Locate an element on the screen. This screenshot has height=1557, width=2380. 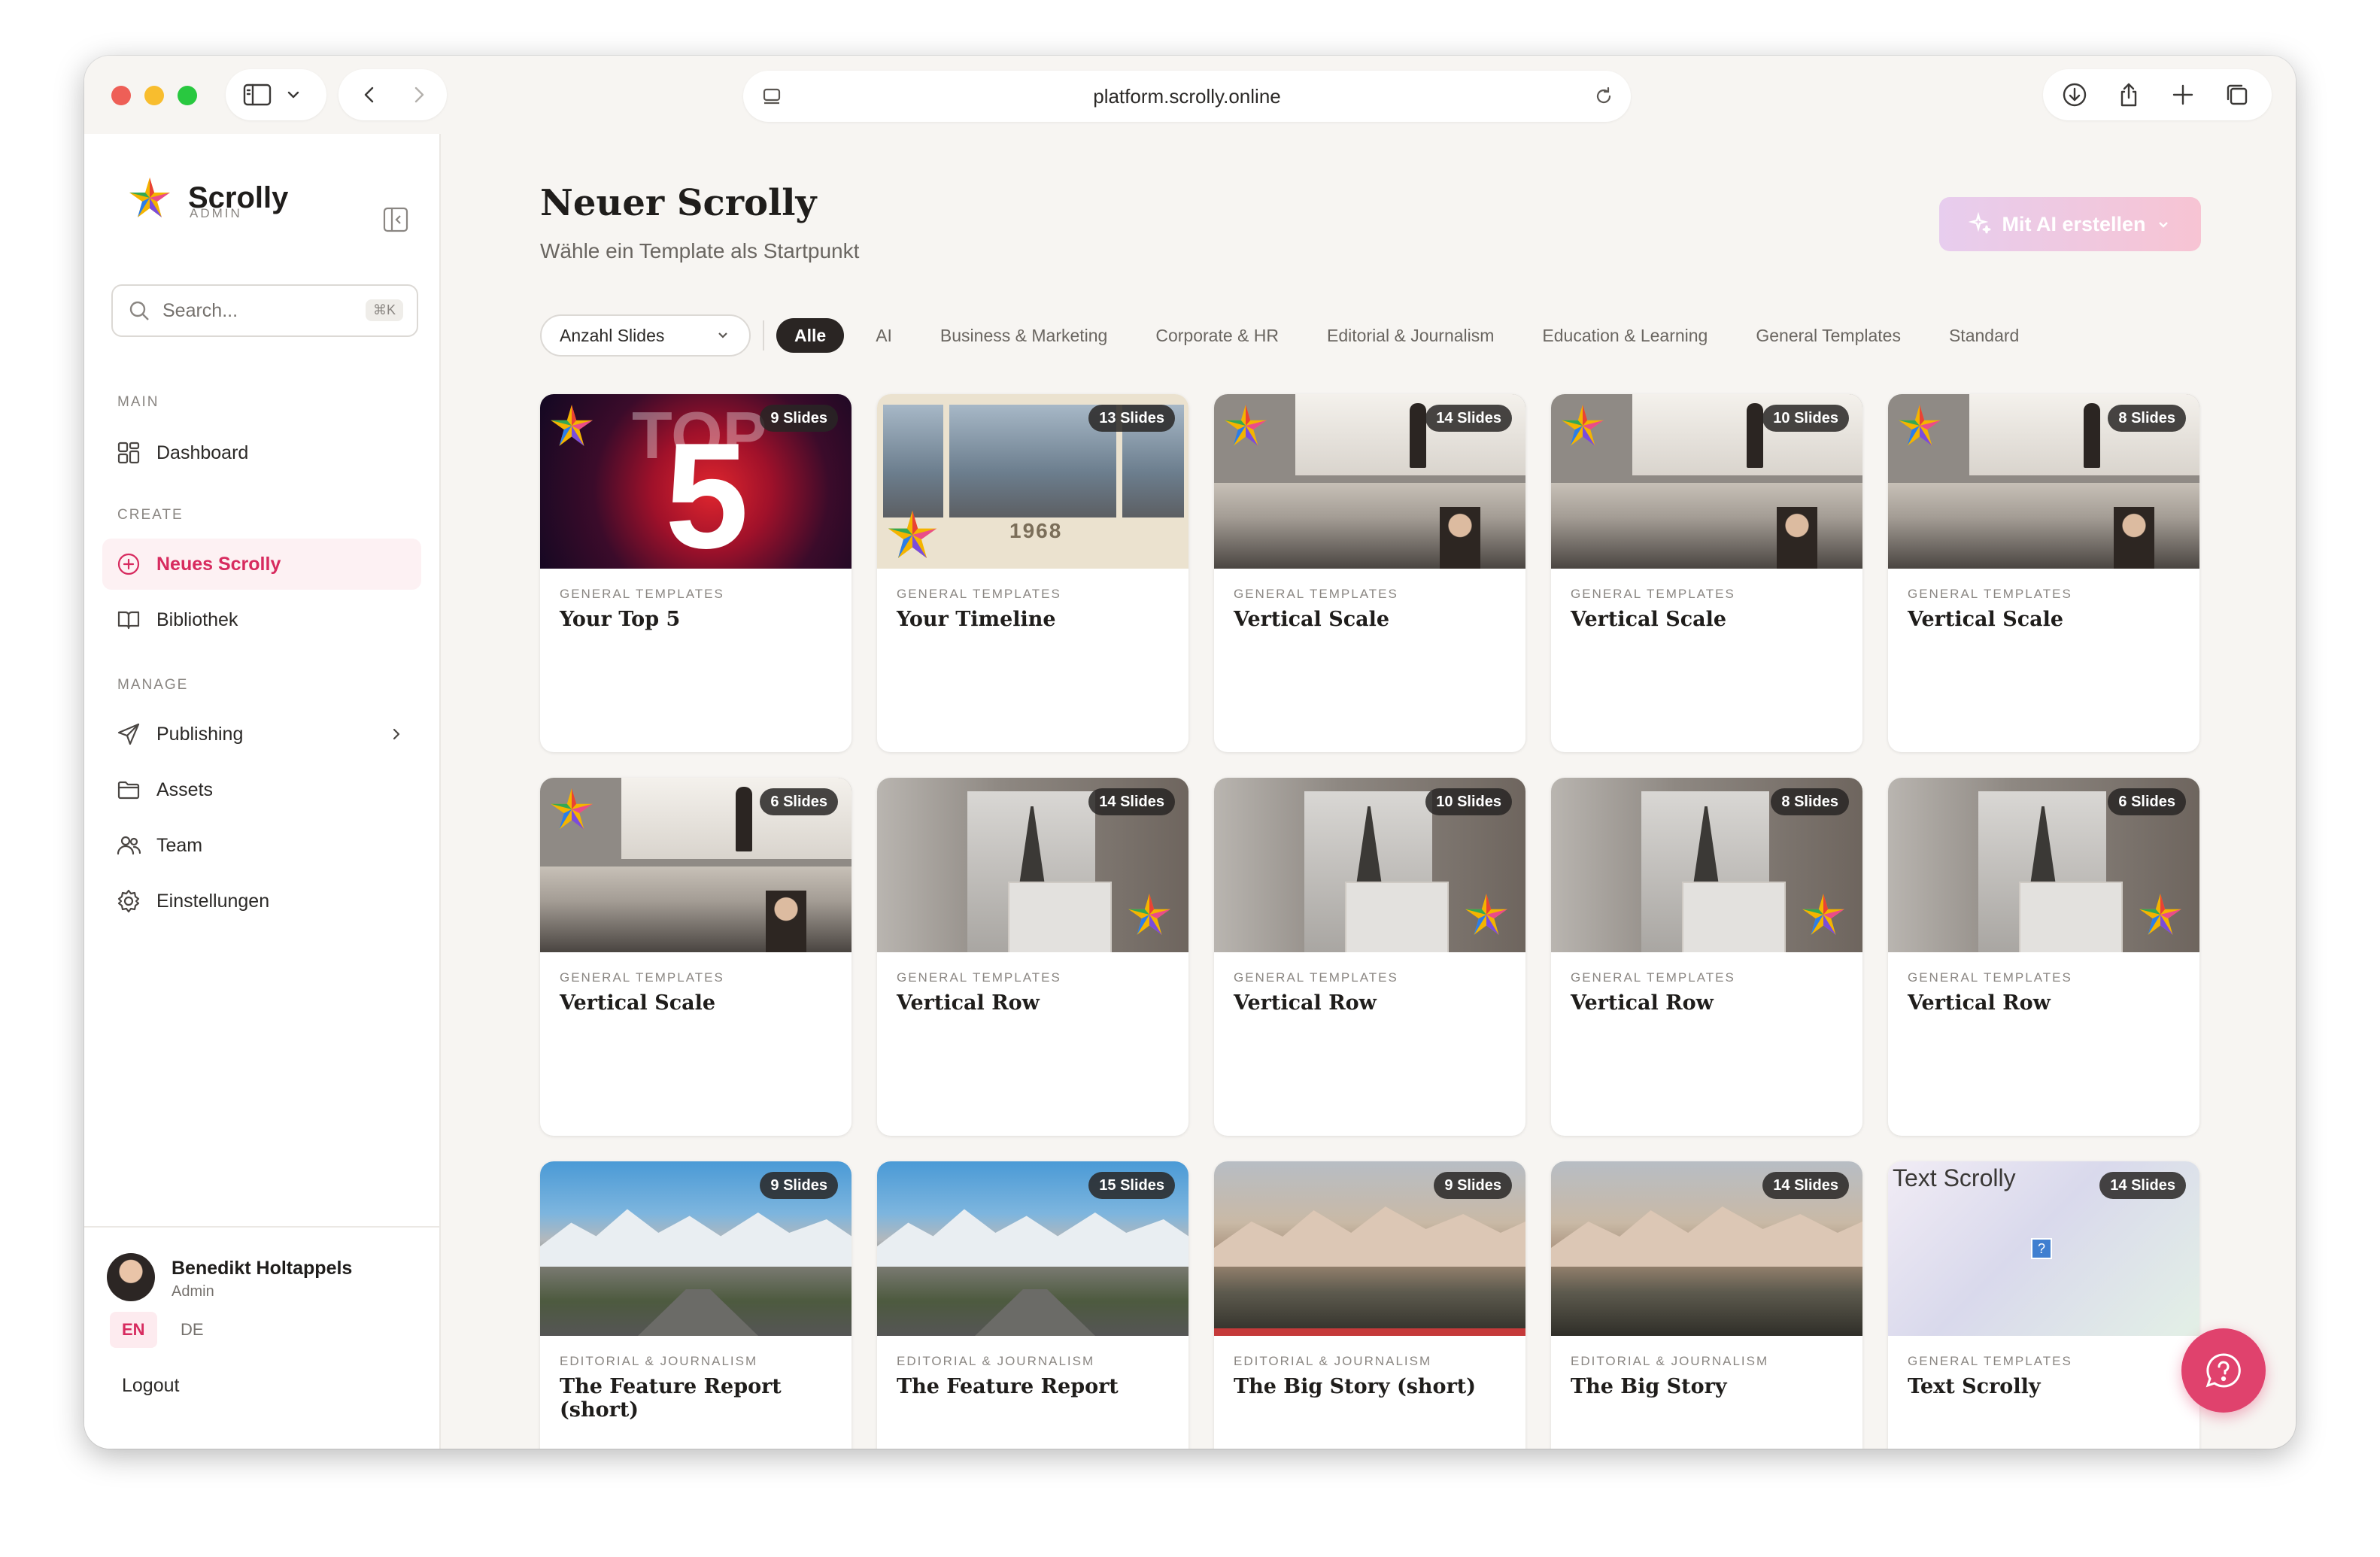
language-de-button: DE is located at coordinates (192, 1330).